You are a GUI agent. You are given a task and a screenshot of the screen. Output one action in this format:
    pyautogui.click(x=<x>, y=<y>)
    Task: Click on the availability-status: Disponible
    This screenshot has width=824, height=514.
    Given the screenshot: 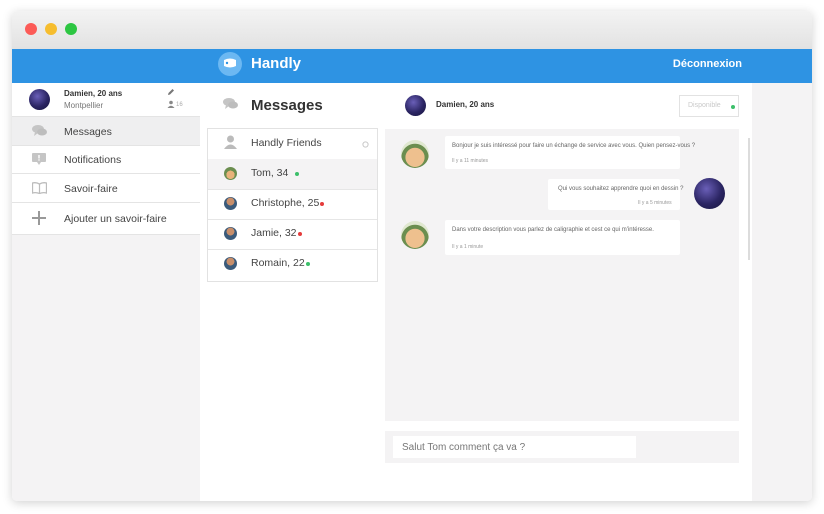 What is the action you would take?
    pyautogui.click(x=709, y=106)
    